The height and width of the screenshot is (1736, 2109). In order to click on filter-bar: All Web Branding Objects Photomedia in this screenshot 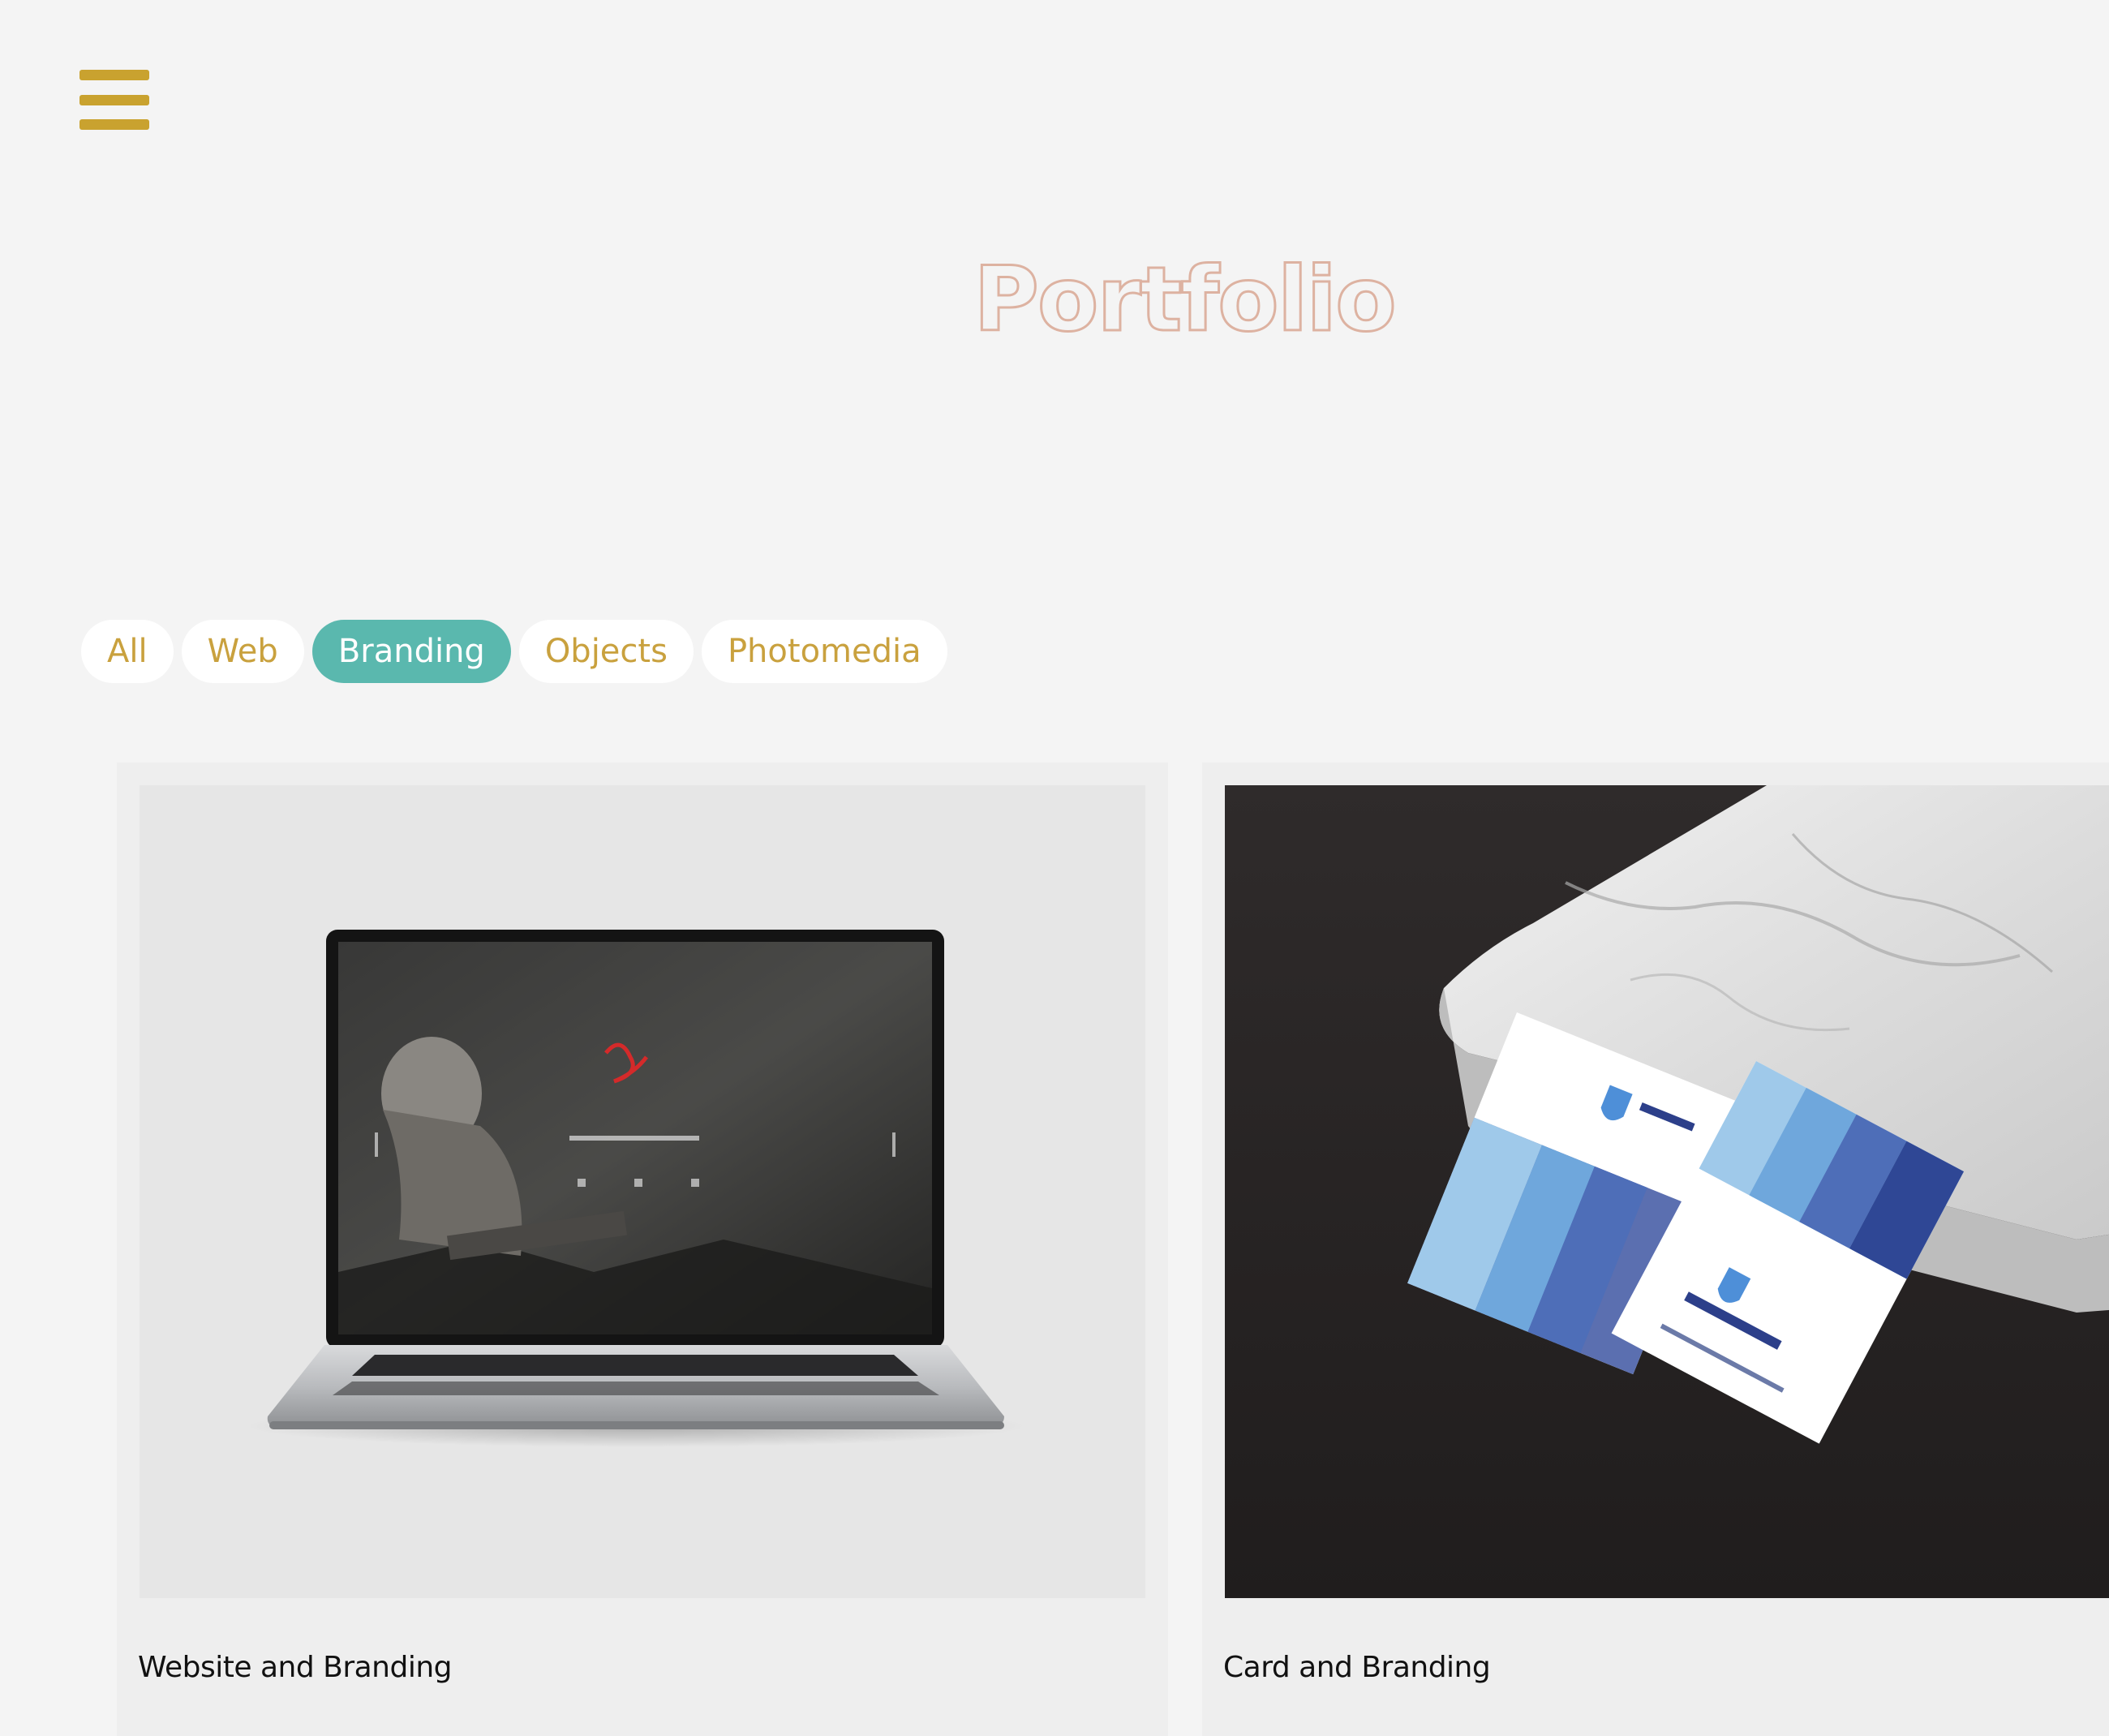, I will do `click(514, 651)`.